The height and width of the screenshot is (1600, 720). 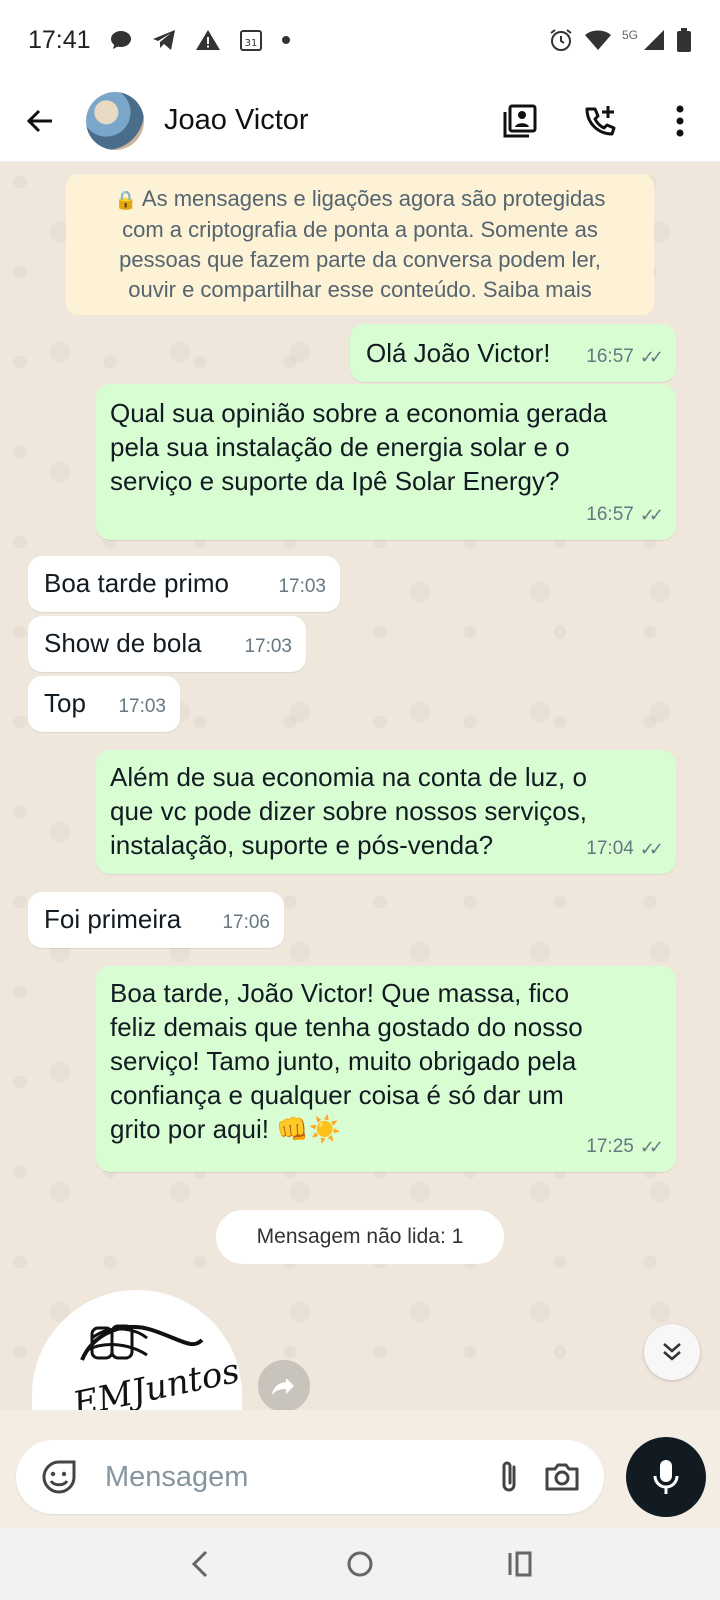 I want to click on arrow-back-icon, so click(x=39, y=120).